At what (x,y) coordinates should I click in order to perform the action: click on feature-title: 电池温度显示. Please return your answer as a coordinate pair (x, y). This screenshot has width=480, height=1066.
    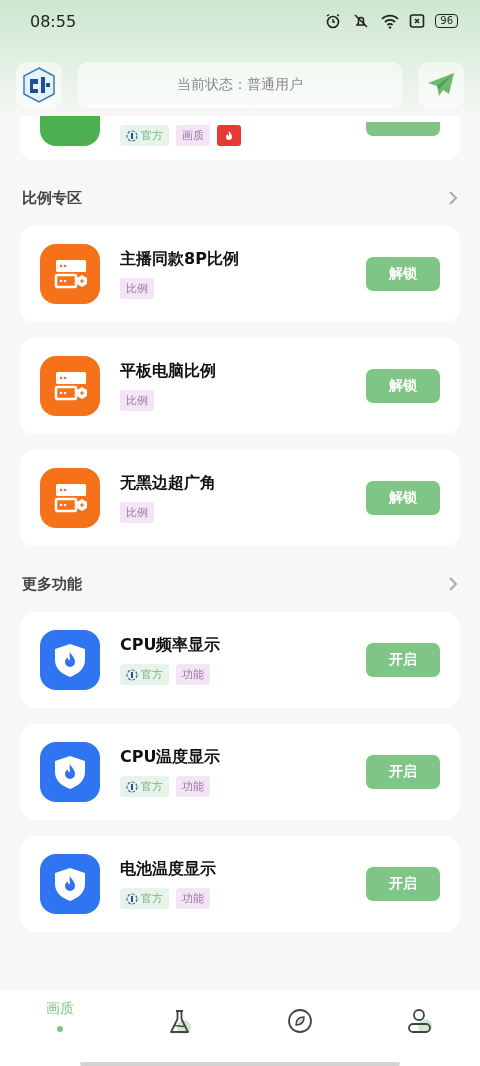
    Looking at the image, I should click on (168, 869).